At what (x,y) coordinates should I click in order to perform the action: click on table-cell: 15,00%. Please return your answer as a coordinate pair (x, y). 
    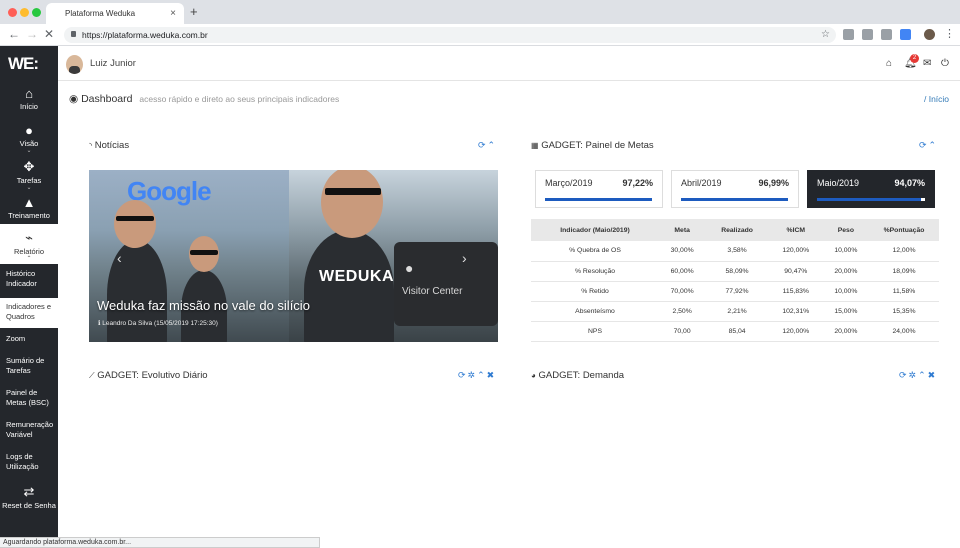
    Looking at the image, I should click on (845, 311).